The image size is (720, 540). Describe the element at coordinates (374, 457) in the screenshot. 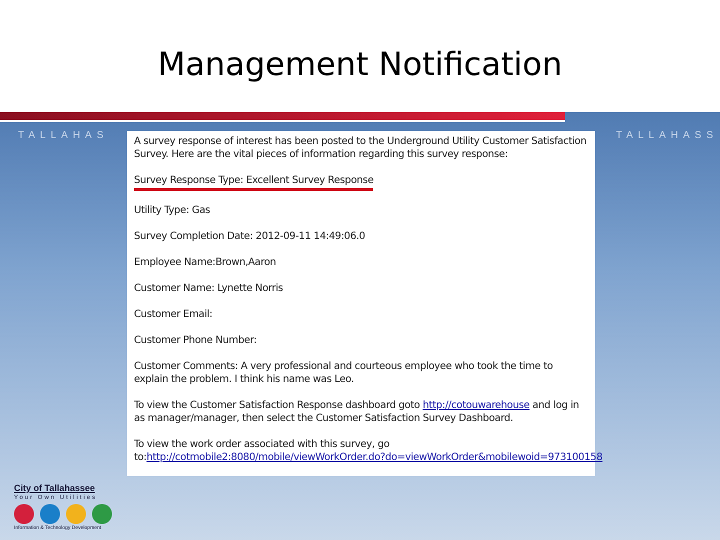

I see `link: http://cotmobile2:8080/mobile/viewWorkOrder.do?do=viewWorkOrder&mobilewoid=973100158` at that location.